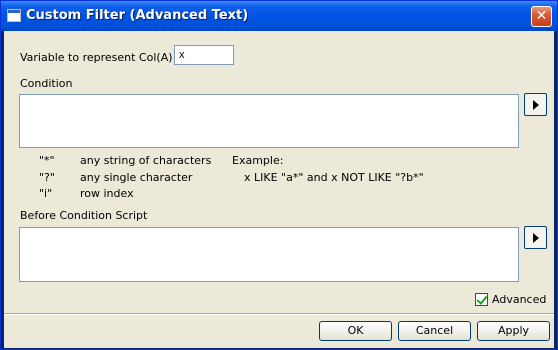 Image resolution: width=558 pixels, height=350 pixels. Describe the element at coordinates (513, 331) in the screenshot. I see `apply-button: Apply` at that location.